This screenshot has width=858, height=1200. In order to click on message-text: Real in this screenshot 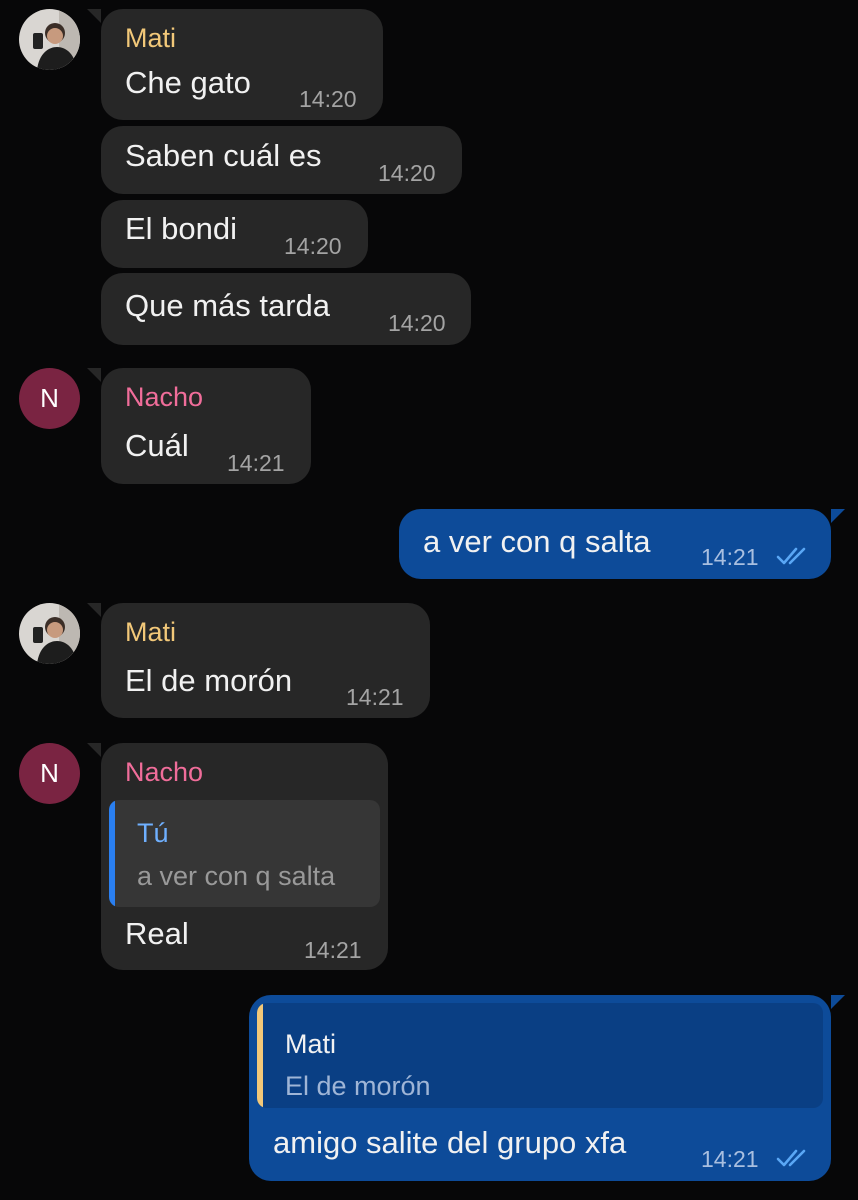, I will do `click(157, 933)`.